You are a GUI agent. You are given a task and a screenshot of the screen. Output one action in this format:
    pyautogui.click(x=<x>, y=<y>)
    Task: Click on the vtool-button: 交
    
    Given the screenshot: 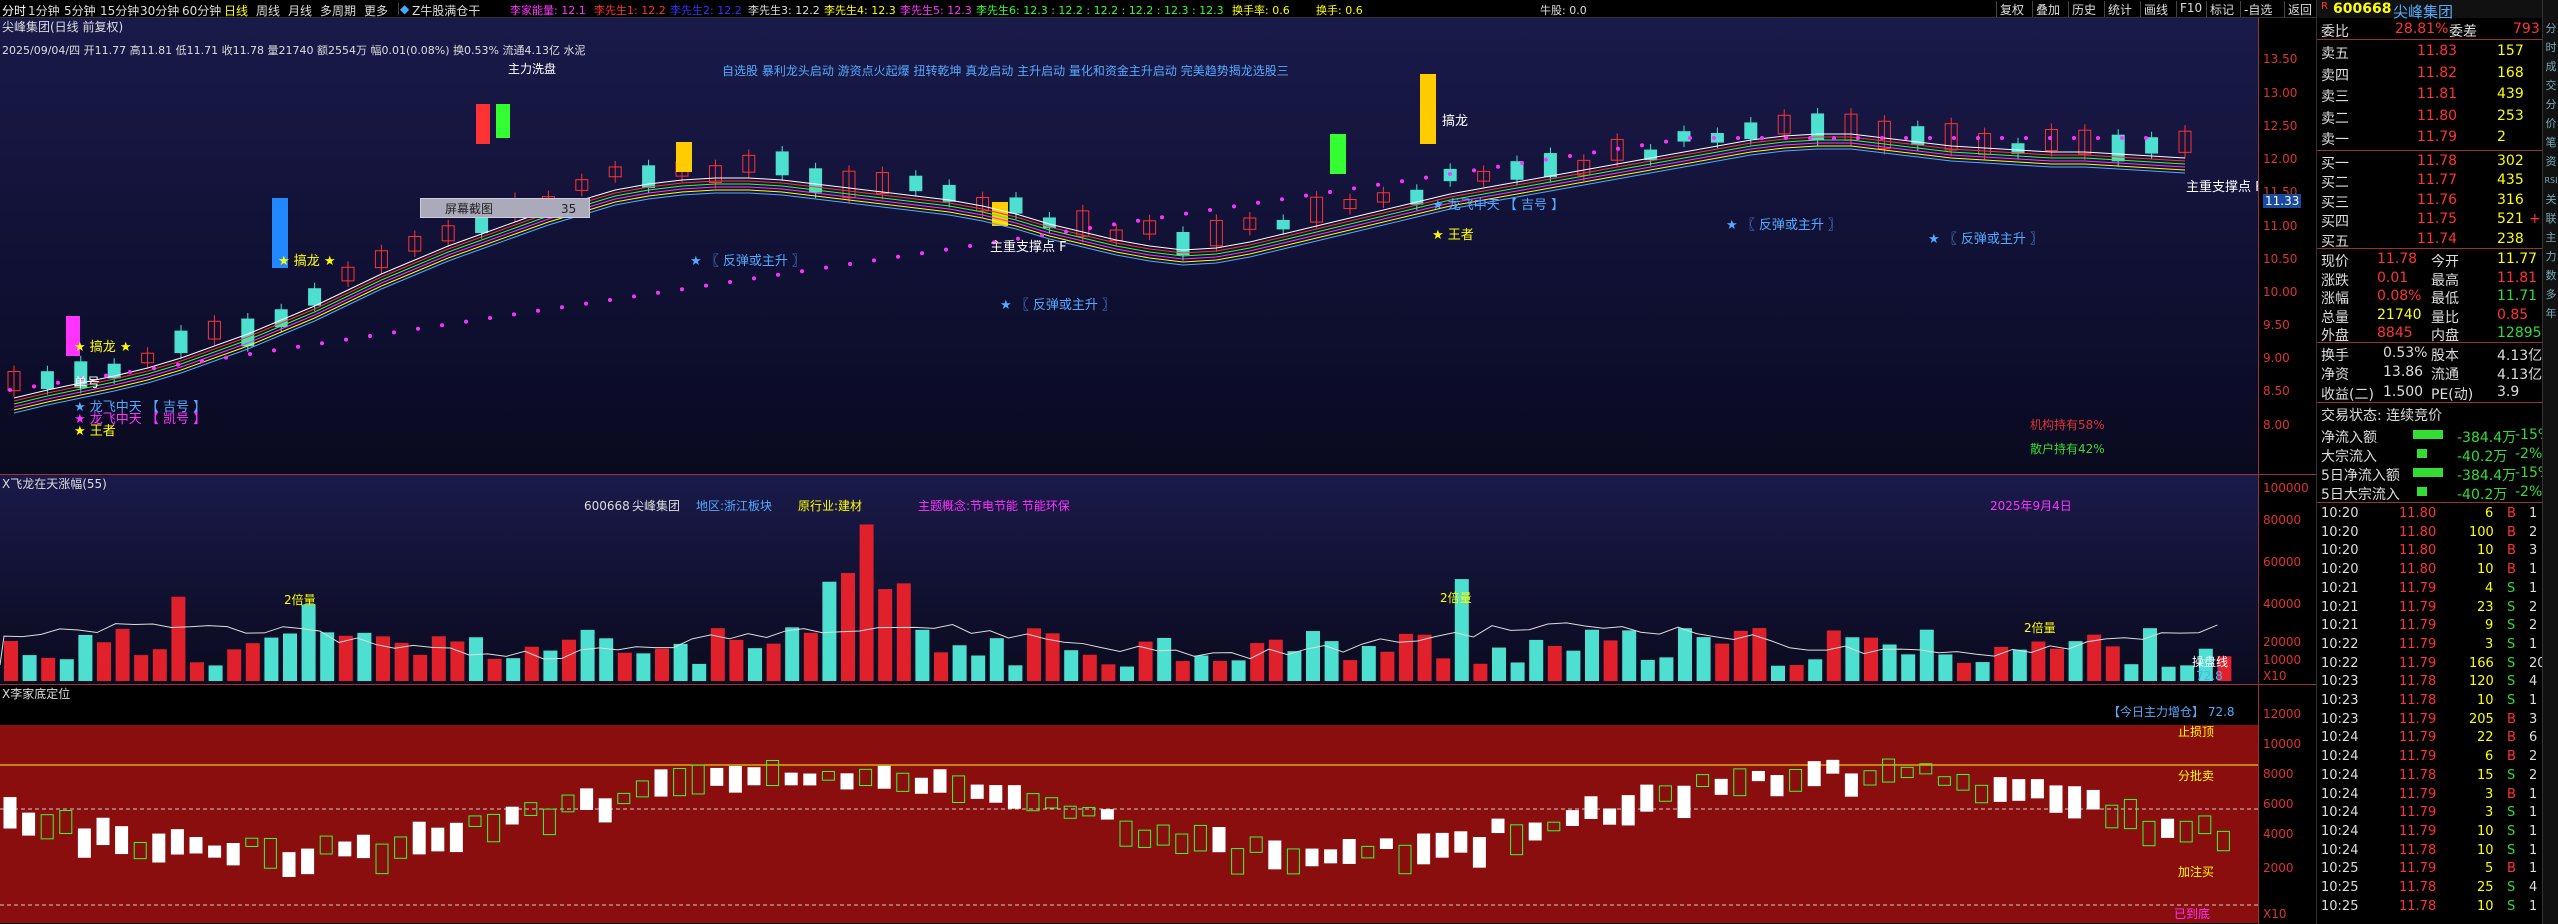 What is the action you would take?
    pyautogui.click(x=2551, y=86)
    